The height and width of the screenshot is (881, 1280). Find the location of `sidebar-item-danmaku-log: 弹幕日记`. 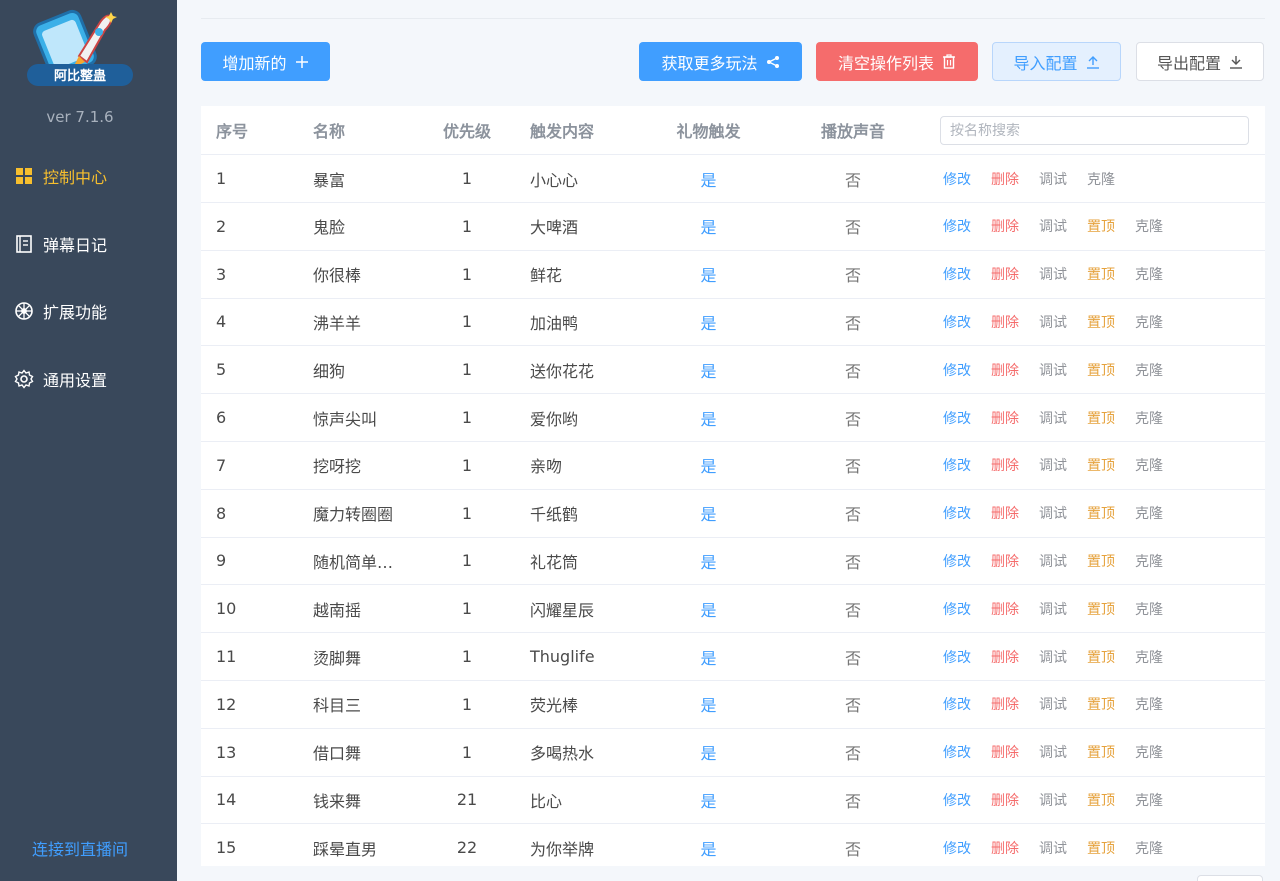

sidebar-item-danmaku-log: 弹幕日记 is located at coordinates (88, 244).